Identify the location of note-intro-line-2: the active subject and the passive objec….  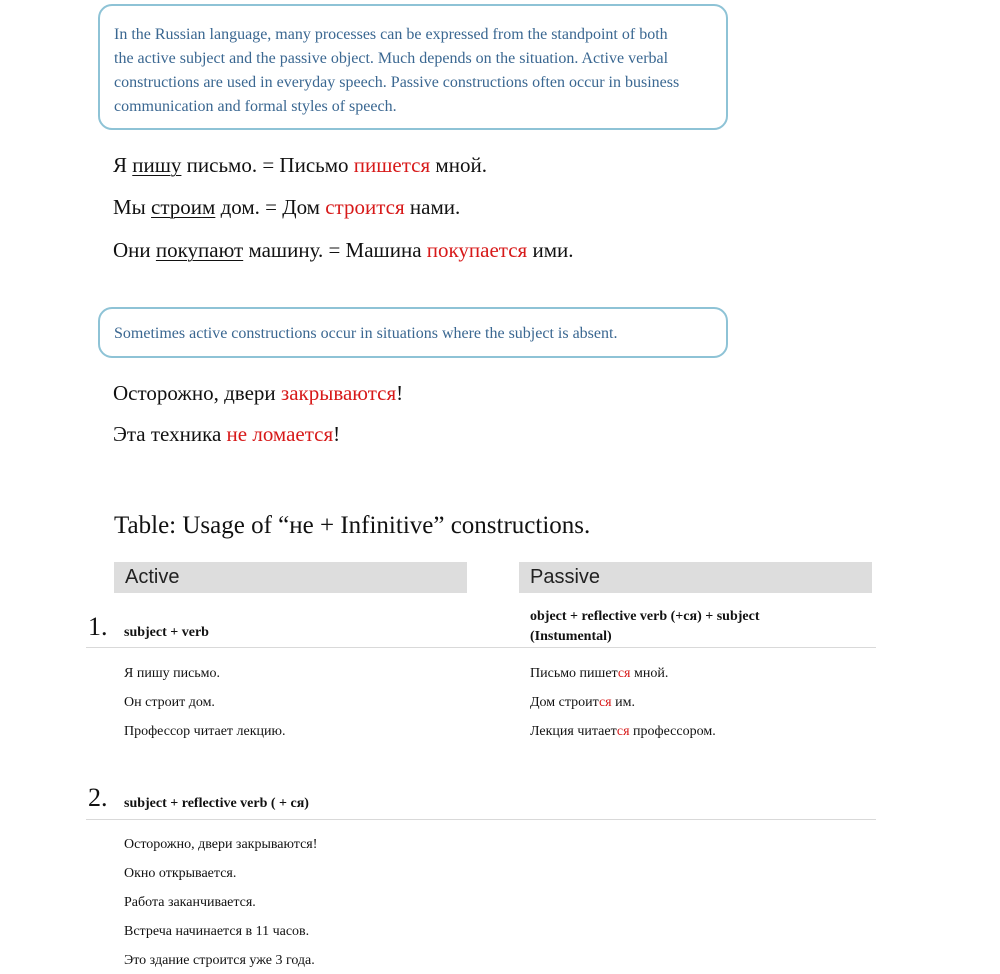
(391, 58).